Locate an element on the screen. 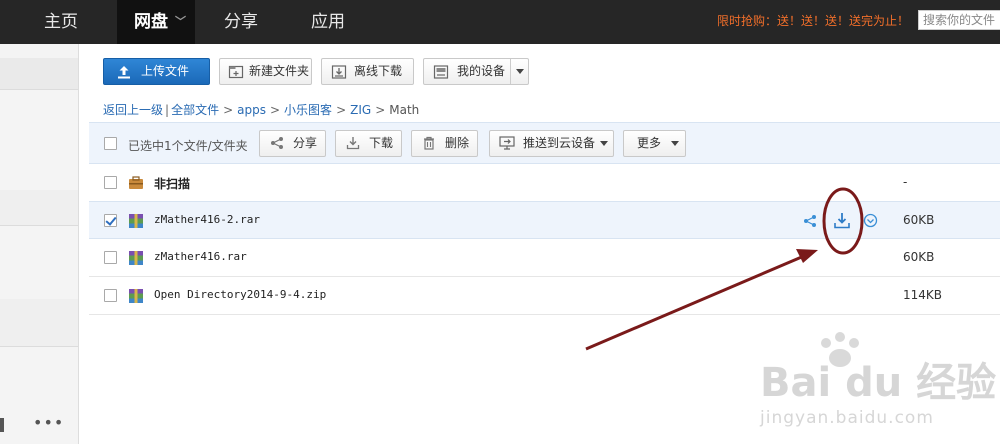  nav-home-label: 主页 is located at coordinates (61, 22).